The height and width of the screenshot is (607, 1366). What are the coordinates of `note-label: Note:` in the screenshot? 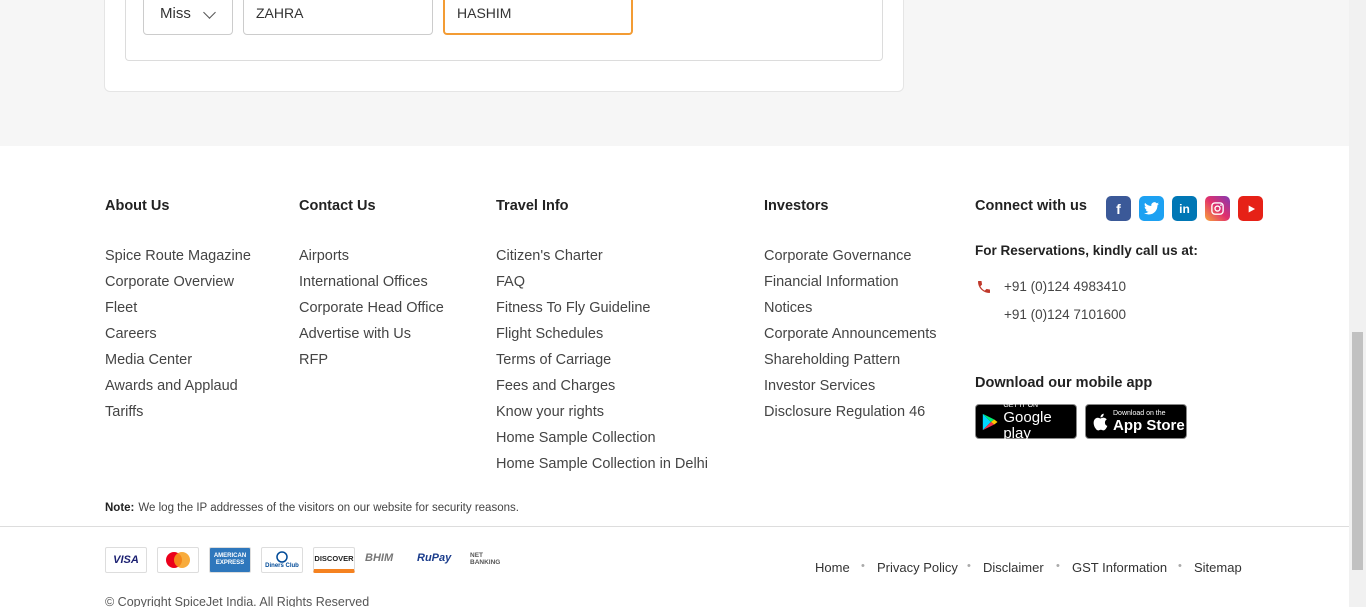 It's located at (120, 508).